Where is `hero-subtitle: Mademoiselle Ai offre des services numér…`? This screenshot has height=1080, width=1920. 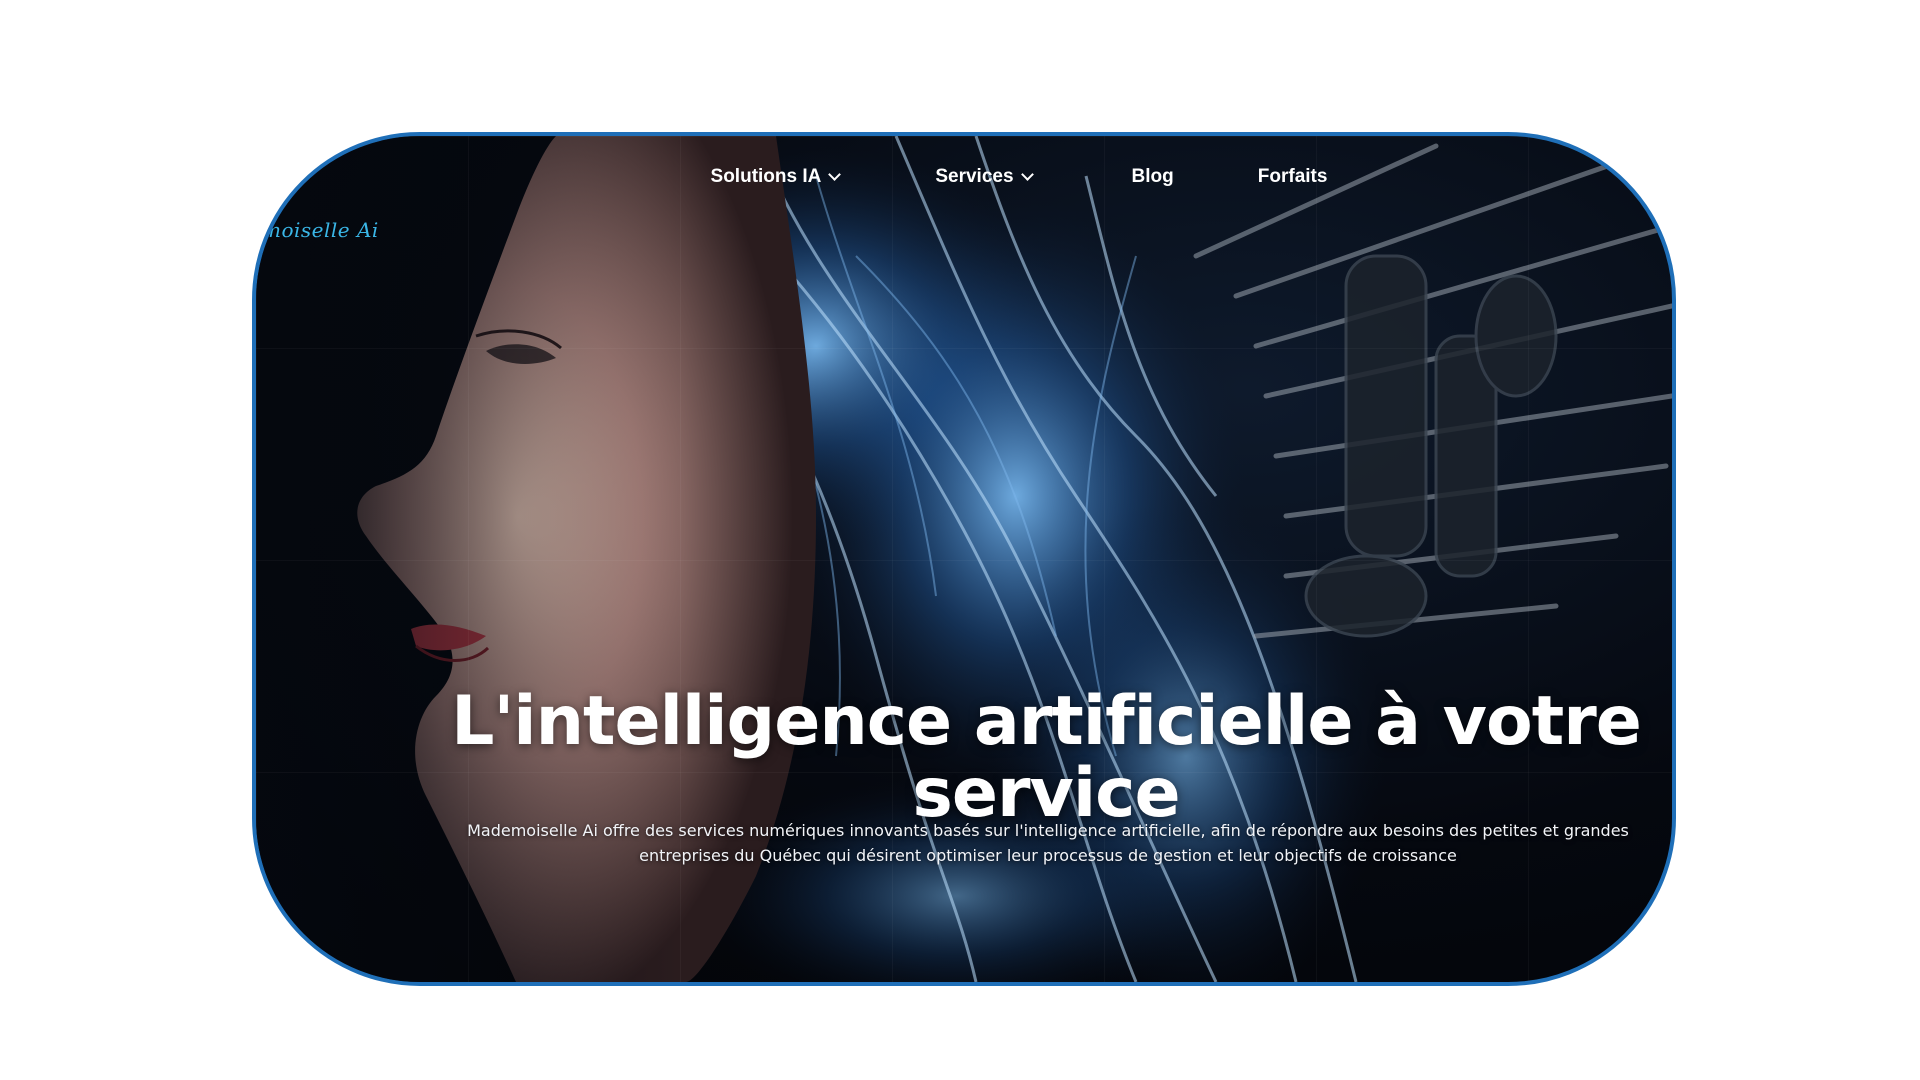 hero-subtitle: Mademoiselle Ai offre des services numér… is located at coordinates (1048, 843).